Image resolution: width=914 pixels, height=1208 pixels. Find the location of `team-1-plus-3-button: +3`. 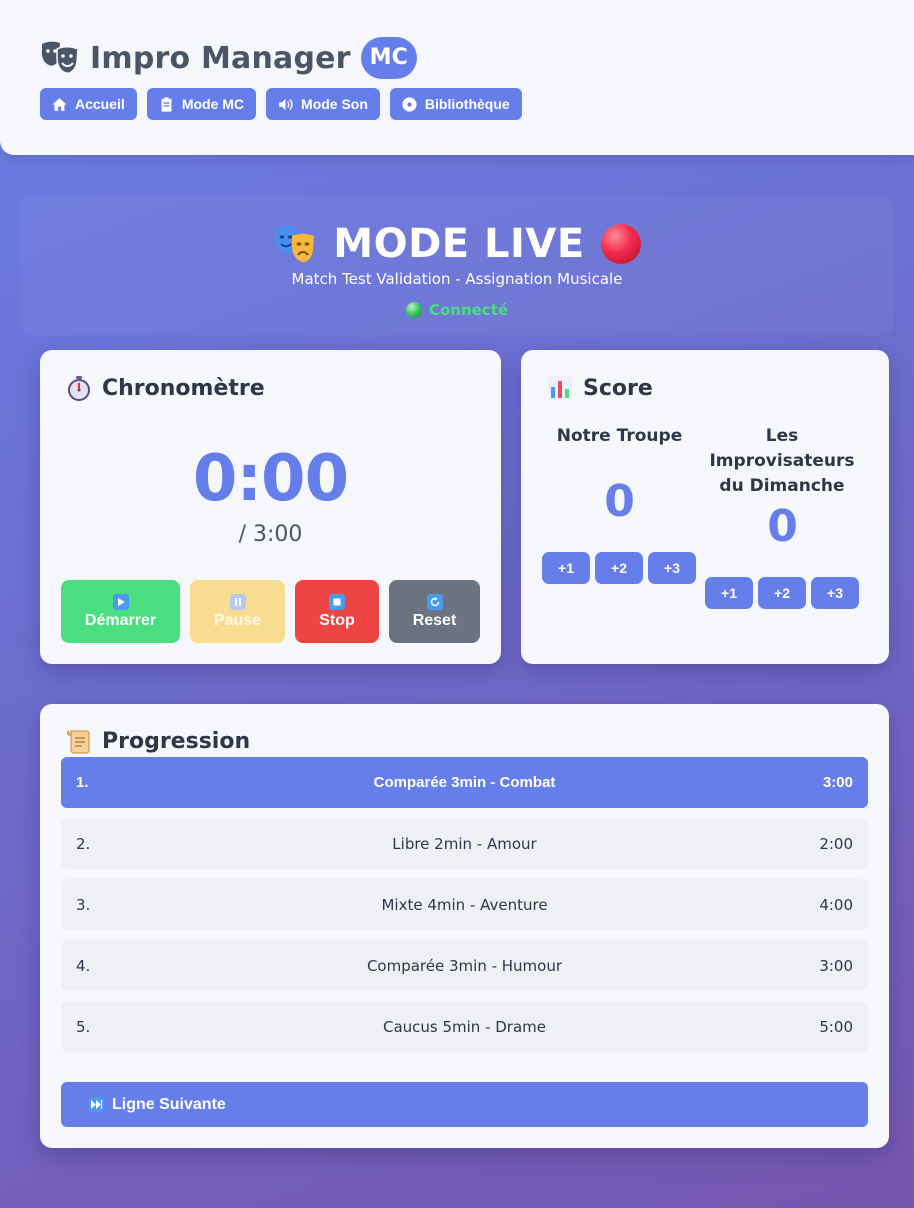

team-1-plus-3-button: +3 is located at coordinates (672, 568).